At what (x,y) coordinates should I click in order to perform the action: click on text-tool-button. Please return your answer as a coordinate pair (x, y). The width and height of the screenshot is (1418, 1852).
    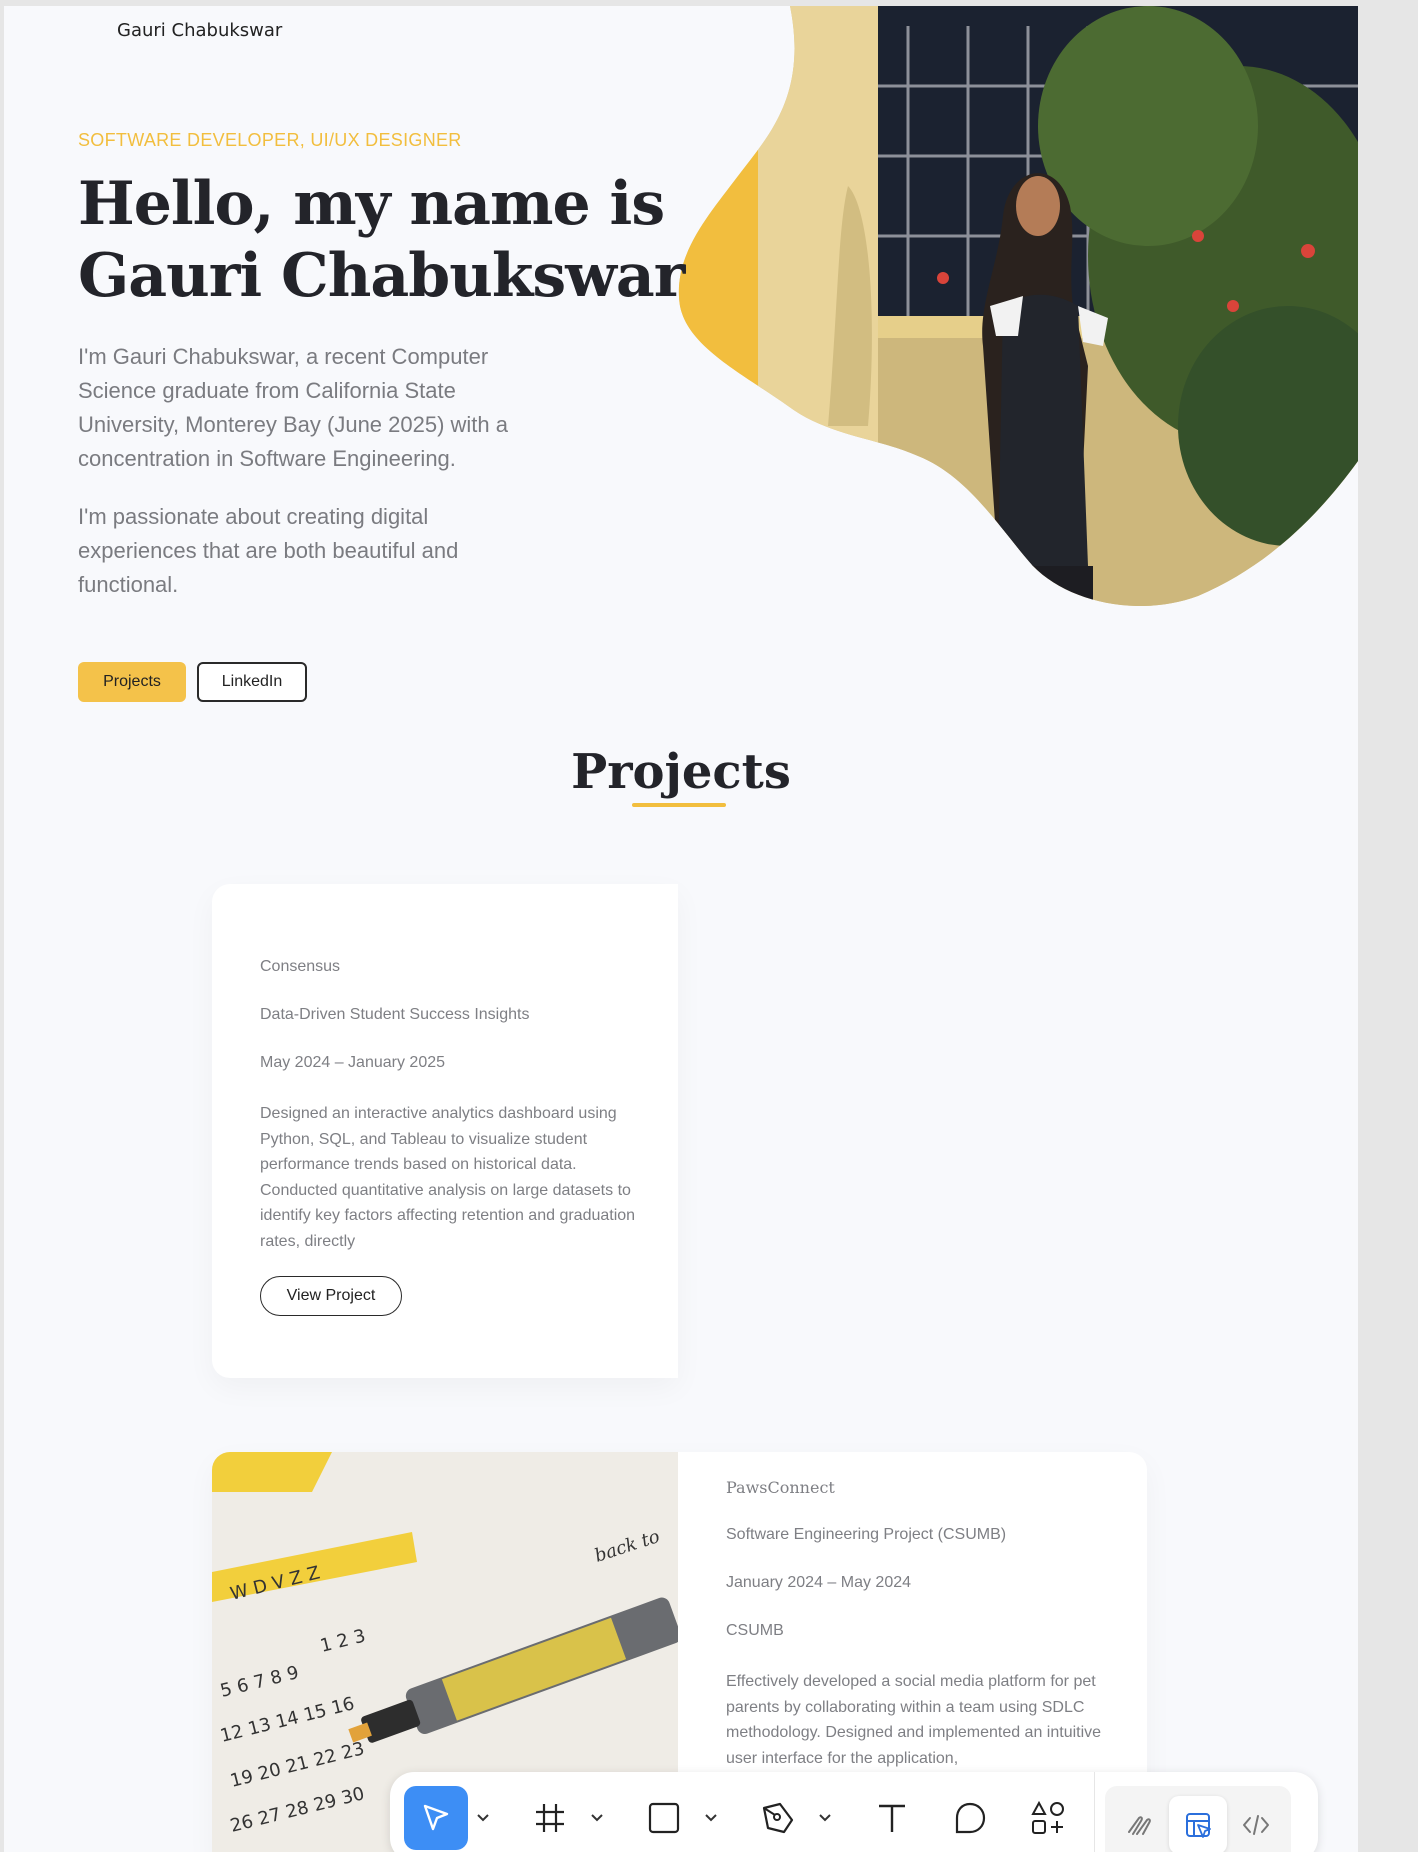
    Looking at the image, I should click on (892, 1818).